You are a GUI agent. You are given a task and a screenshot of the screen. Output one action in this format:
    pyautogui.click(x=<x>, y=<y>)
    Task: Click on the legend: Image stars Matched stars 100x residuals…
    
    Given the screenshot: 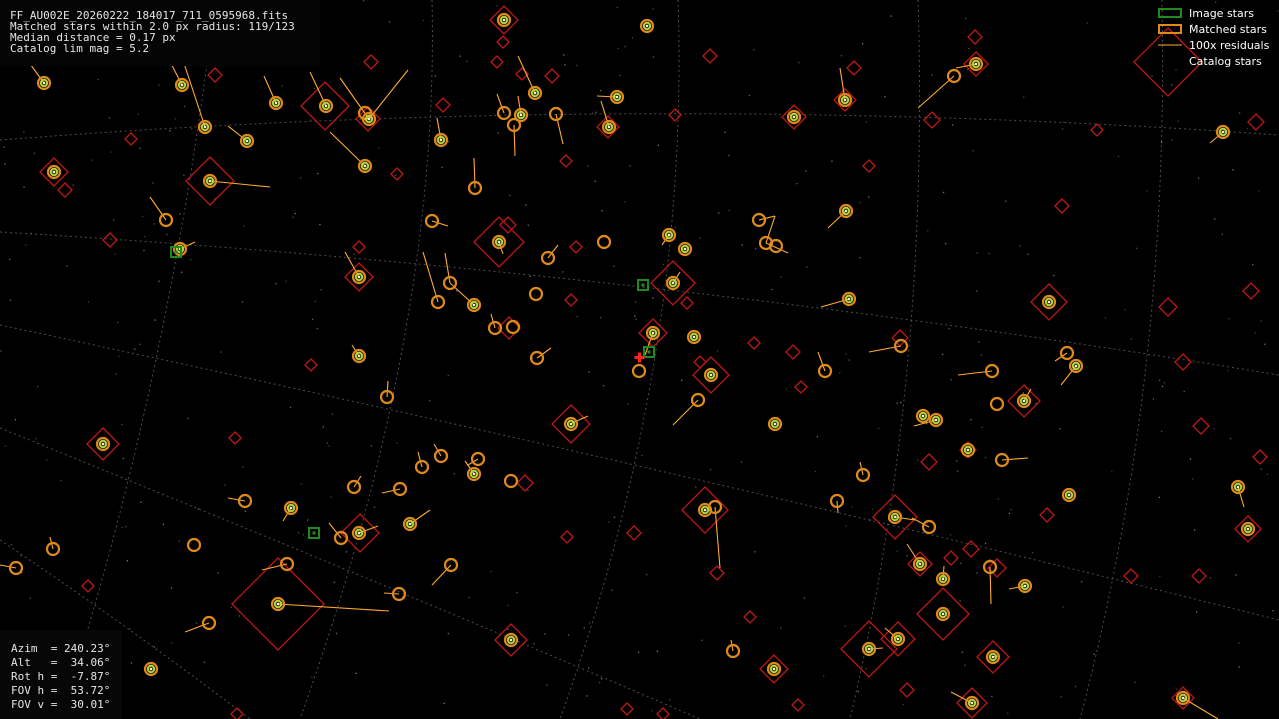 What is the action you would take?
    pyautogui.click(x=1214, y=38)
    